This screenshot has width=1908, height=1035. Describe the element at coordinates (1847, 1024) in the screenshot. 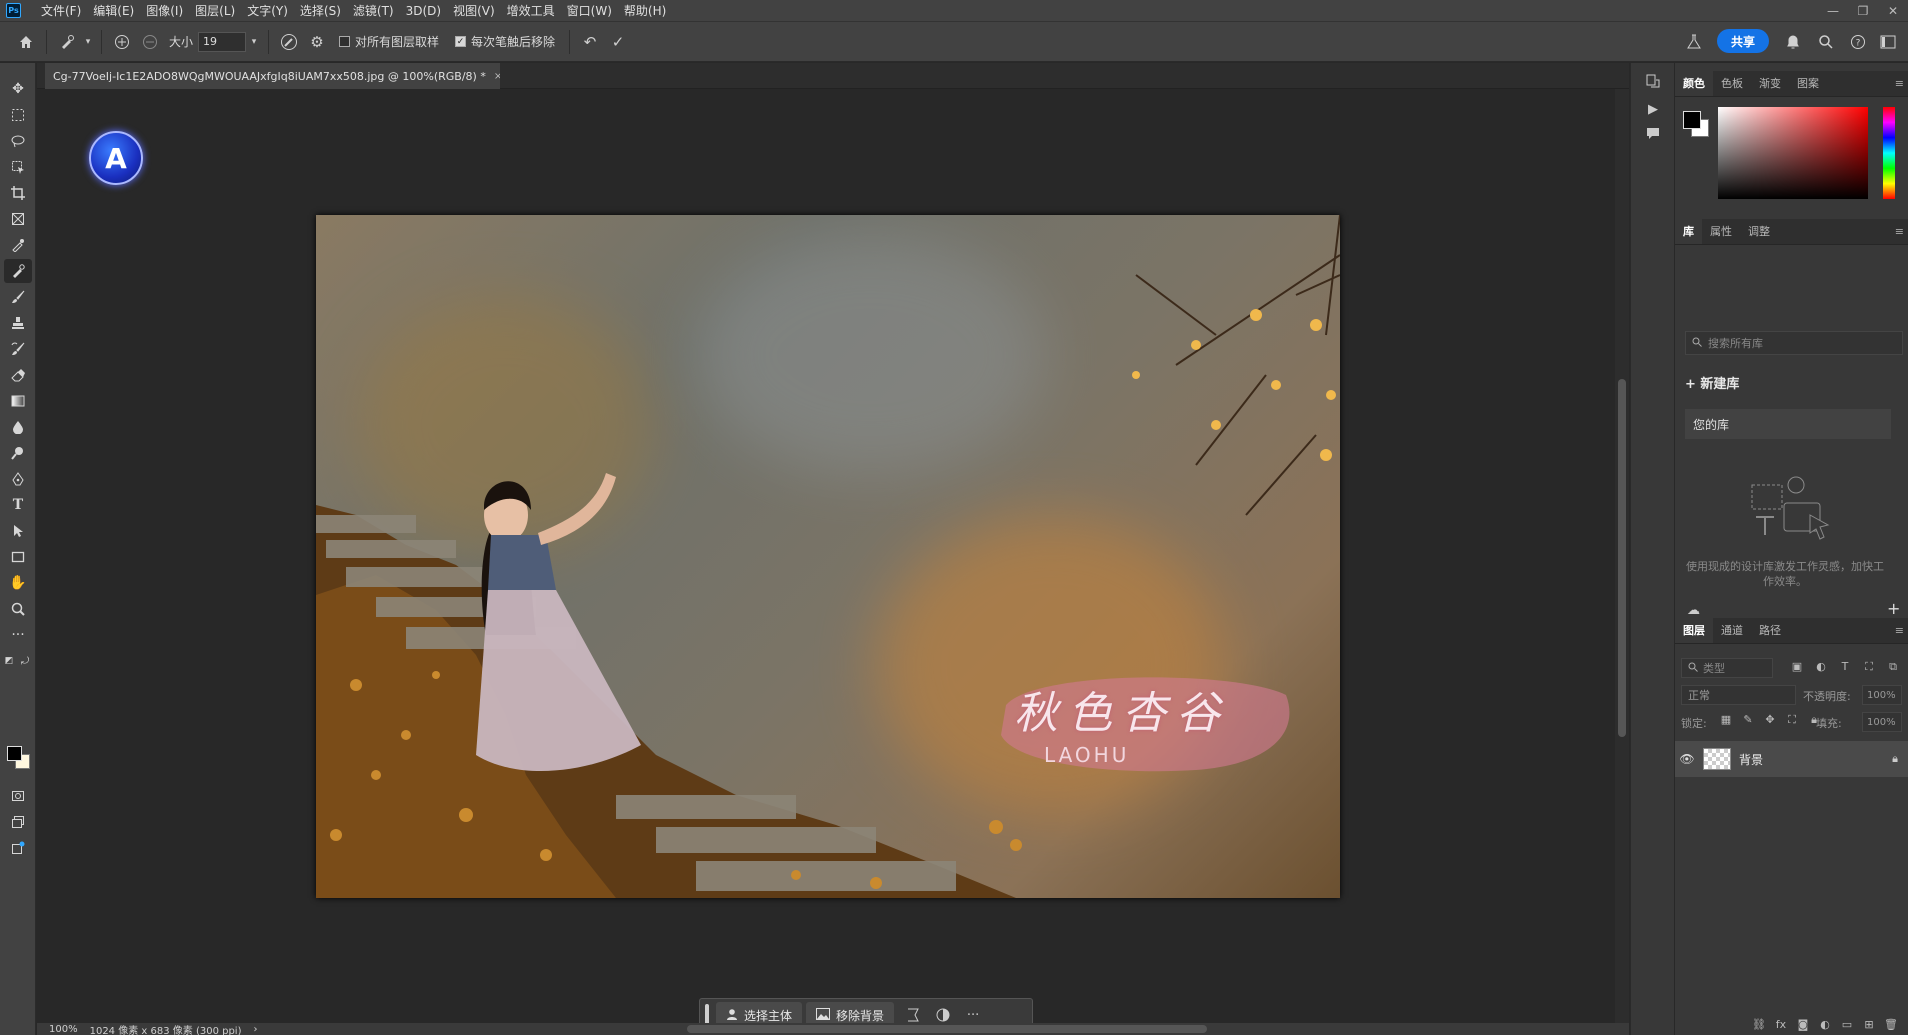

I see `new-group-icon: ▭` at that location.